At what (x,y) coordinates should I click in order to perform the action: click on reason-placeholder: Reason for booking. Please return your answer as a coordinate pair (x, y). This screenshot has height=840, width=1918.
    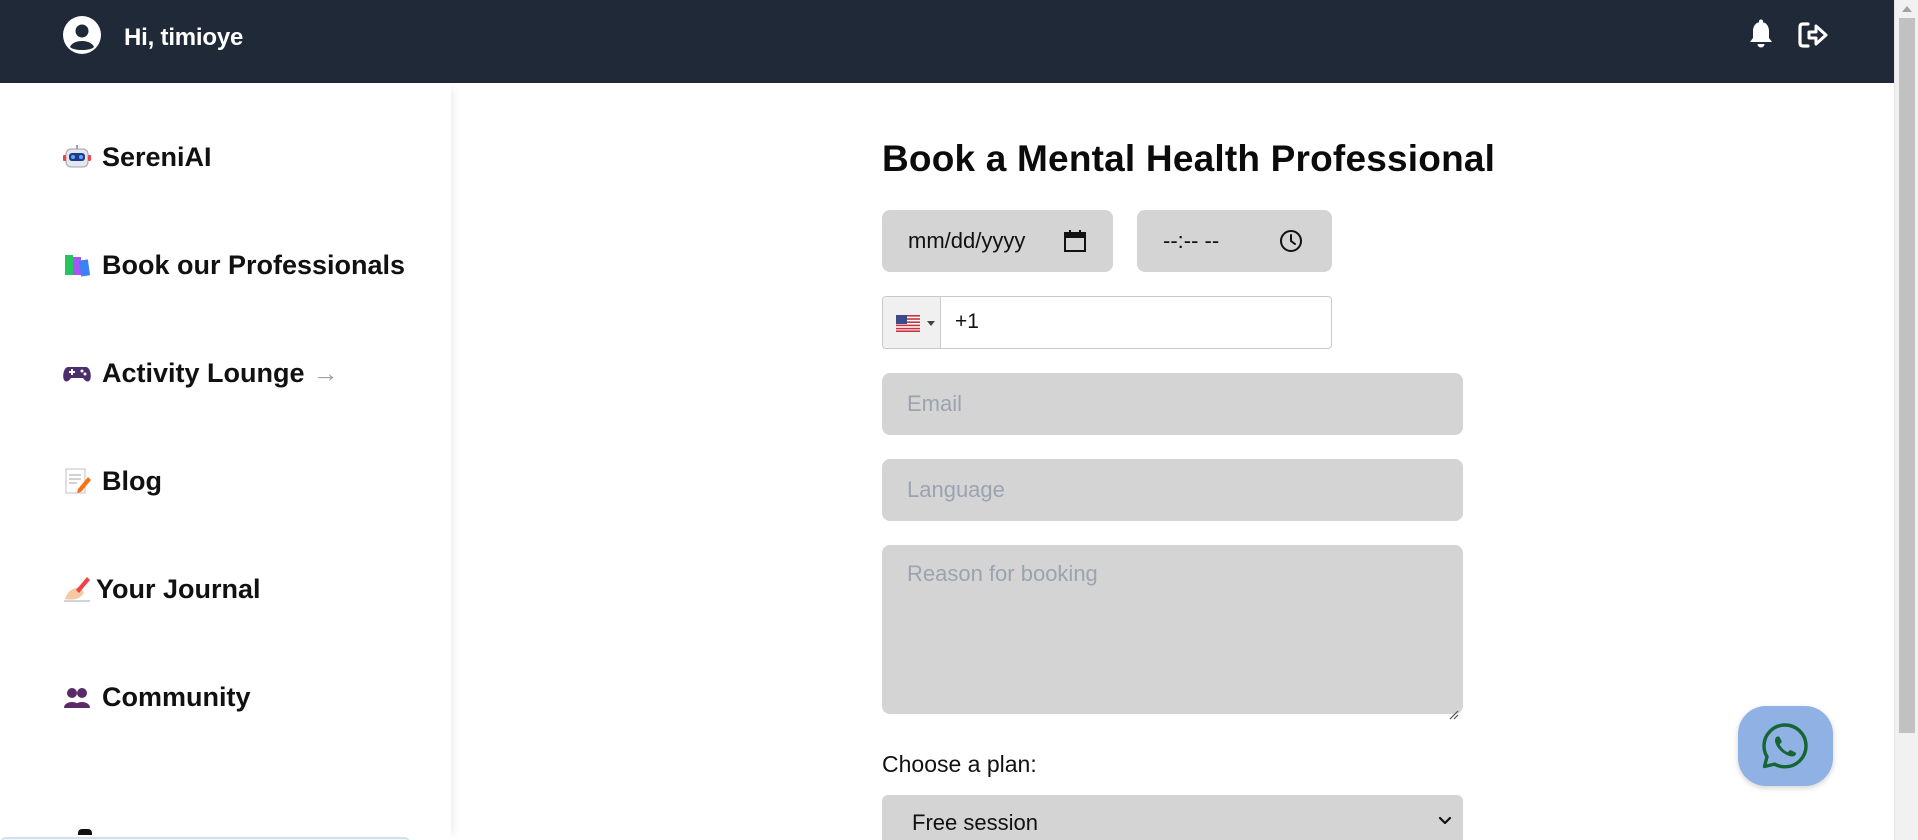
    Looking at the image, I should click on (1002, 573).